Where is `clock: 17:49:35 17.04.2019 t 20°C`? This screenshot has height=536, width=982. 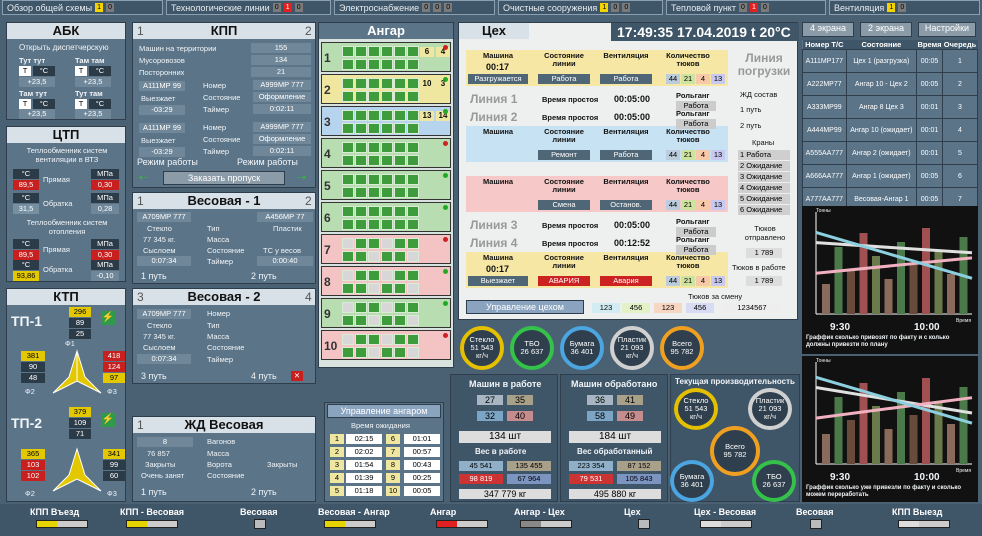 clock: 17:49:35 17.04.2019 t 20°C is located at coordinates (705, 32).